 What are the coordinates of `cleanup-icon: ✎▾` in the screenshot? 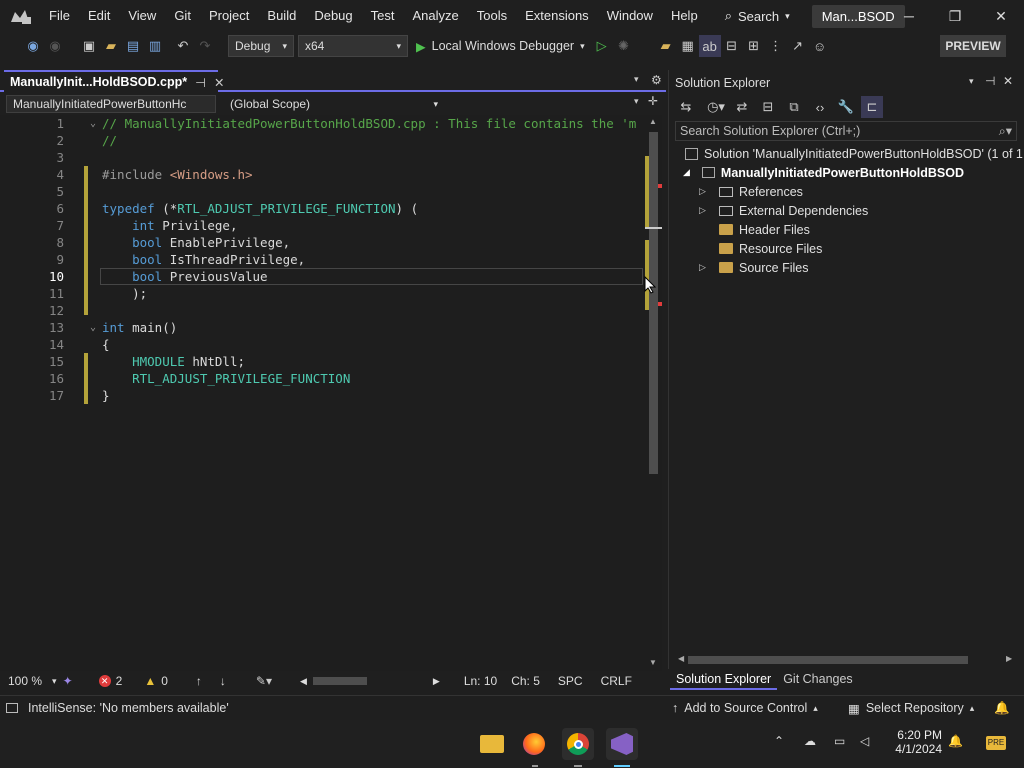 It's located at (264, 681).